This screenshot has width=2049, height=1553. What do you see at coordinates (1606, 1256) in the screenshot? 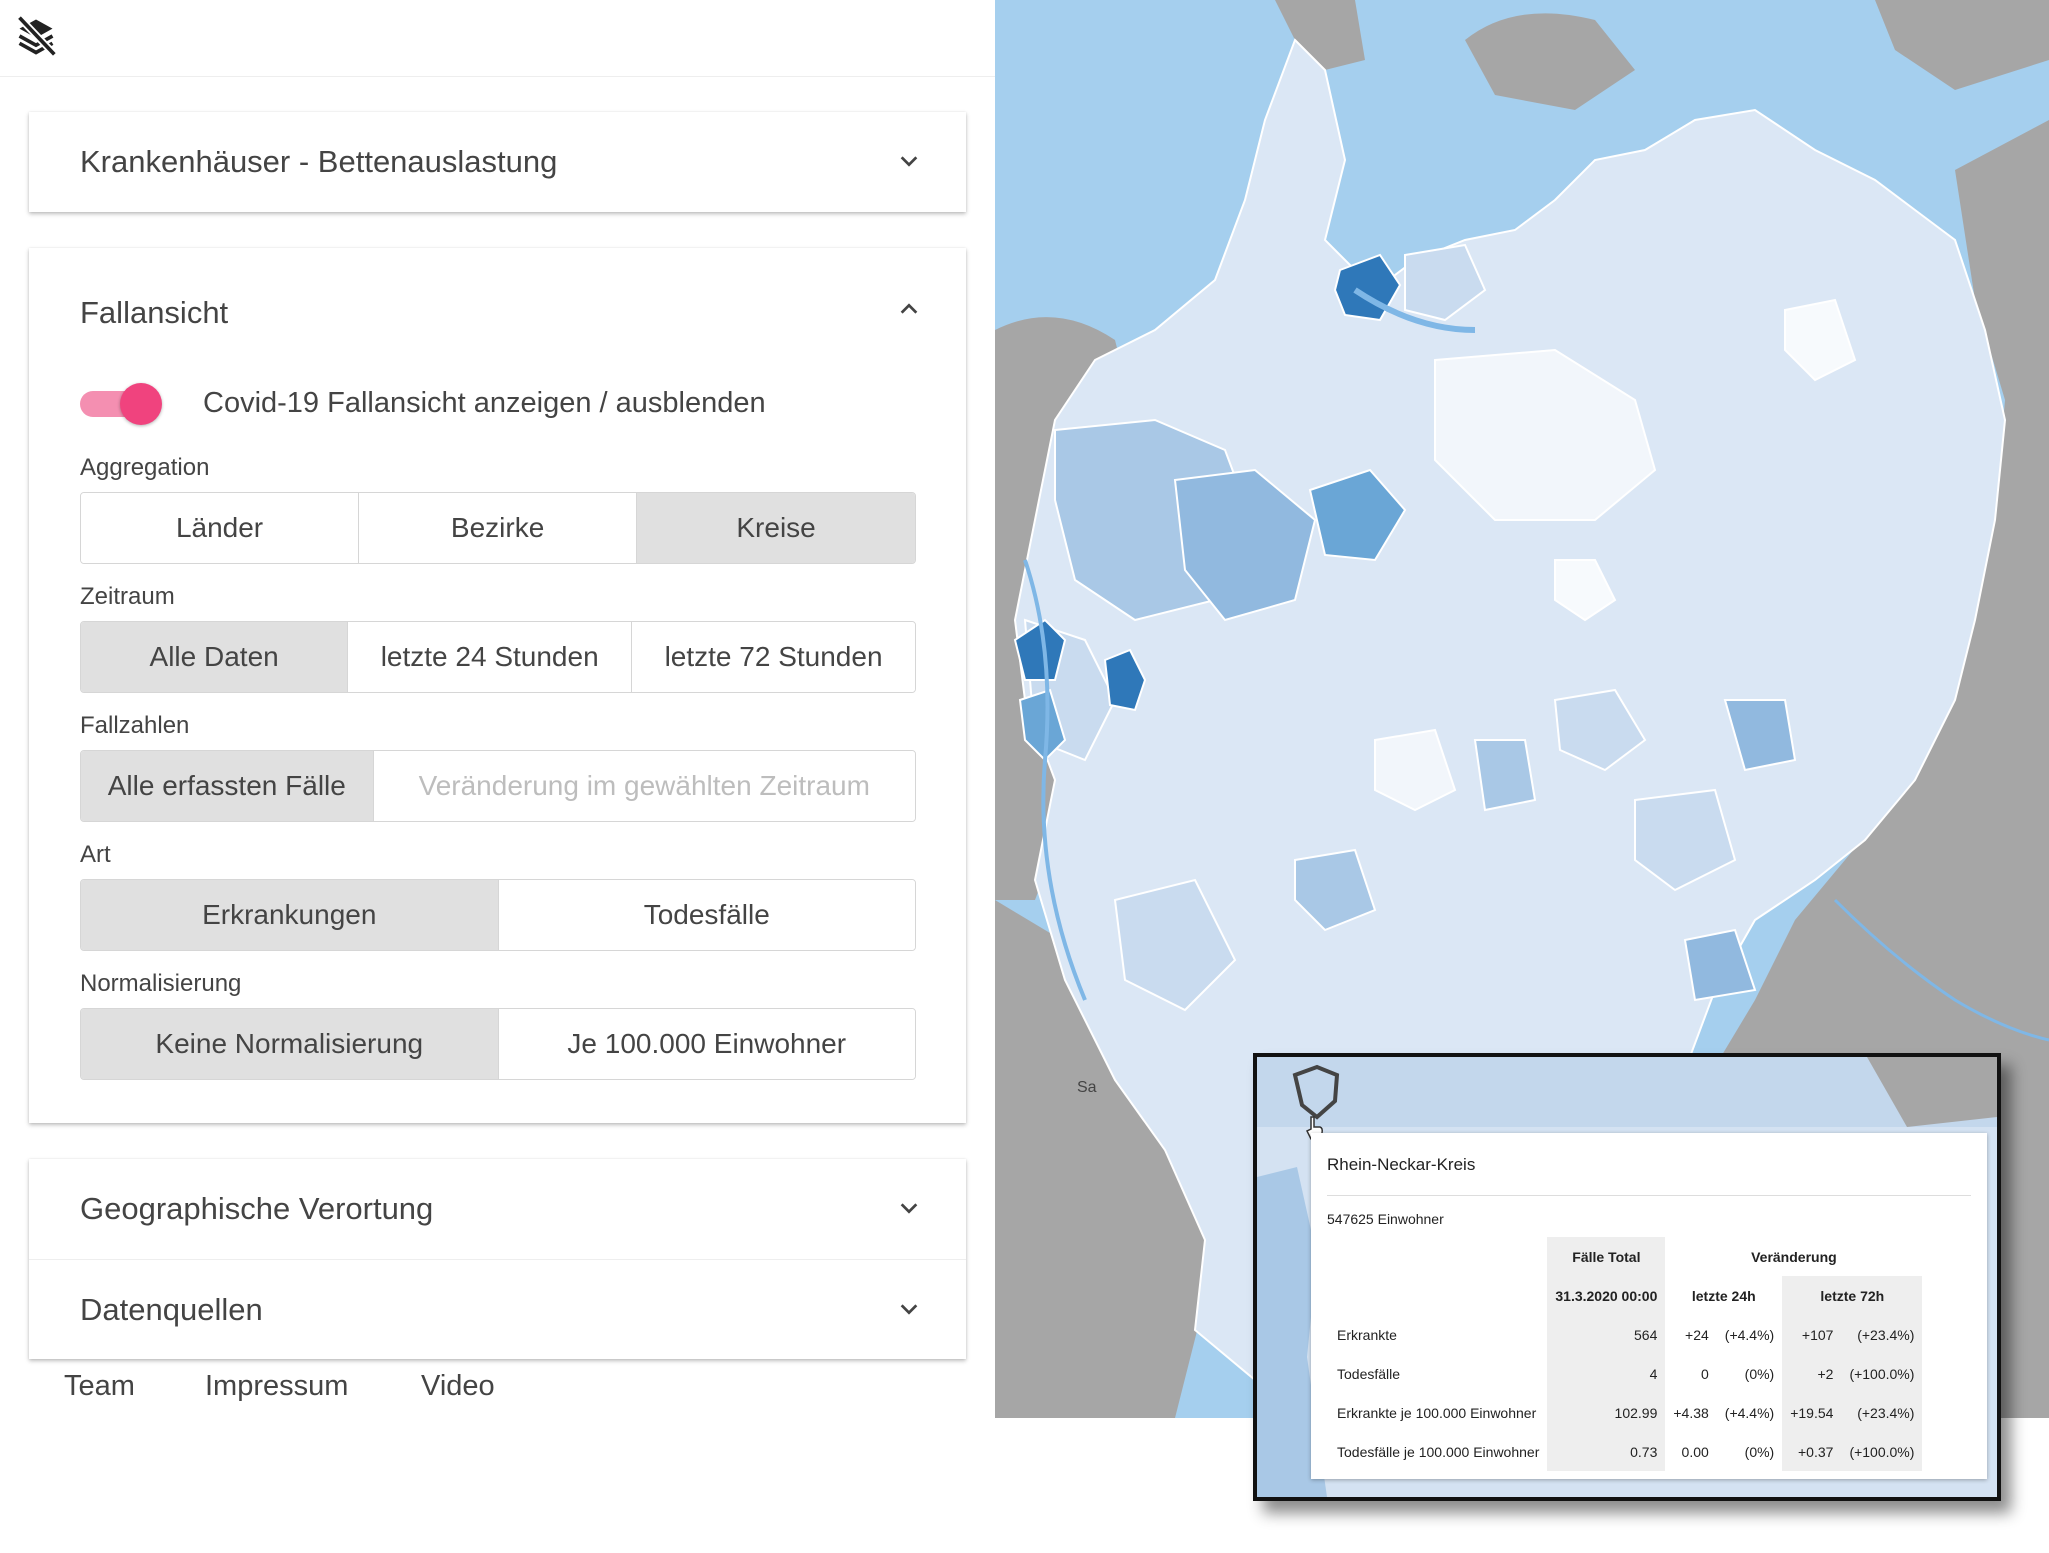
I see `header-total: Fälle Total` at bounding box center [1606, 1256].